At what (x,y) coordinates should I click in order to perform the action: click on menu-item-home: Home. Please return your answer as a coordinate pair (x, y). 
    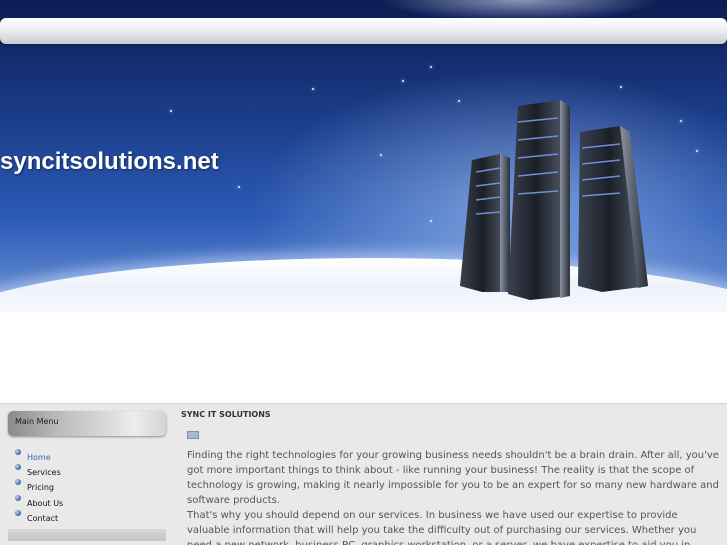
    Looking at the image, I should click on (39, 453).